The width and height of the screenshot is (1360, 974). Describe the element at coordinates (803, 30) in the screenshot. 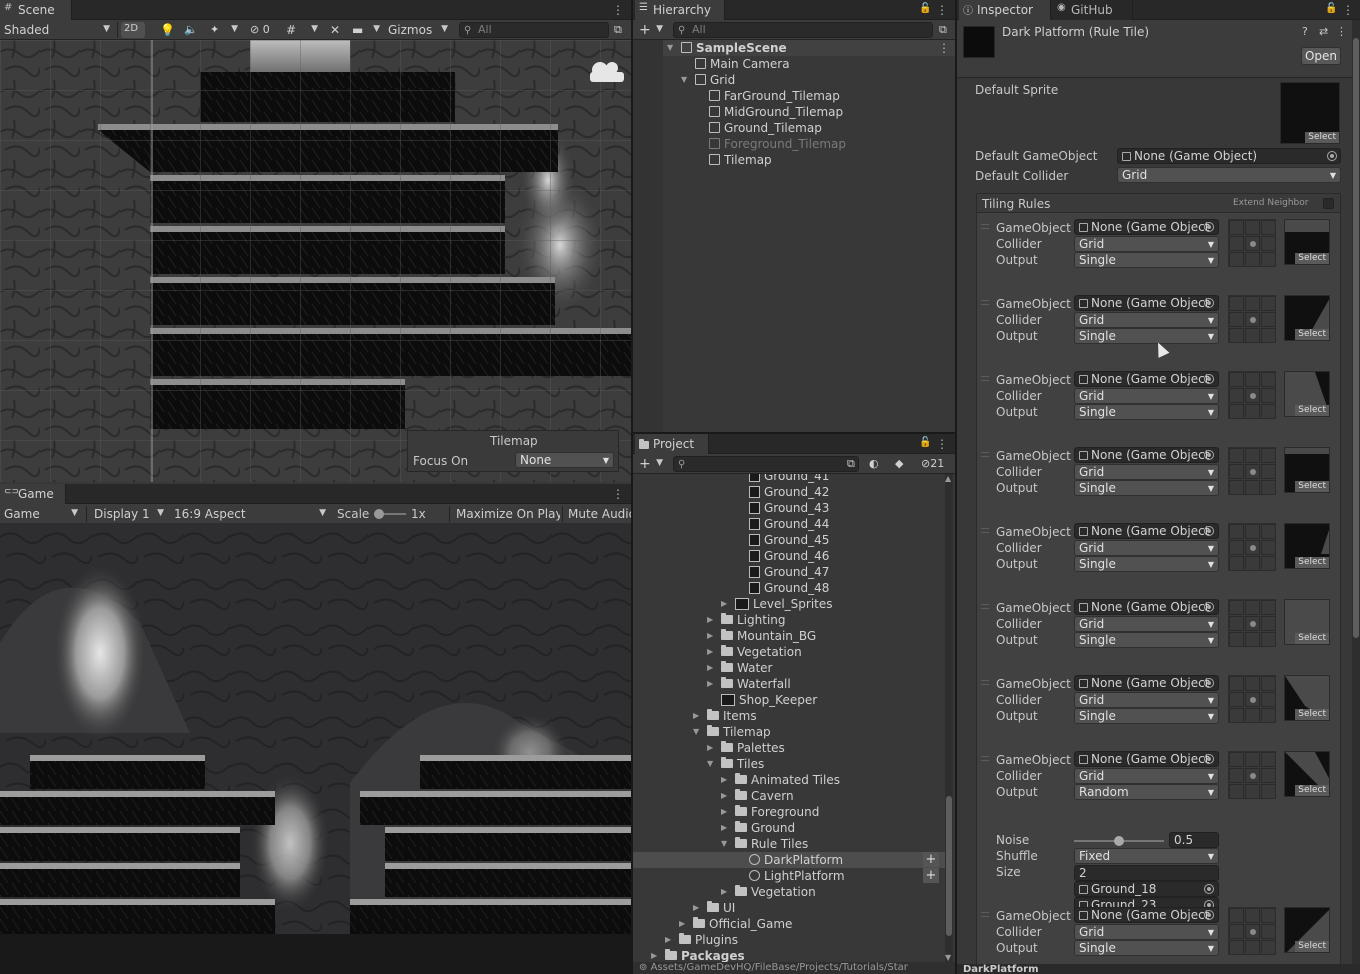

I see `hierarchy-search-input: ⚲ All` at that location.